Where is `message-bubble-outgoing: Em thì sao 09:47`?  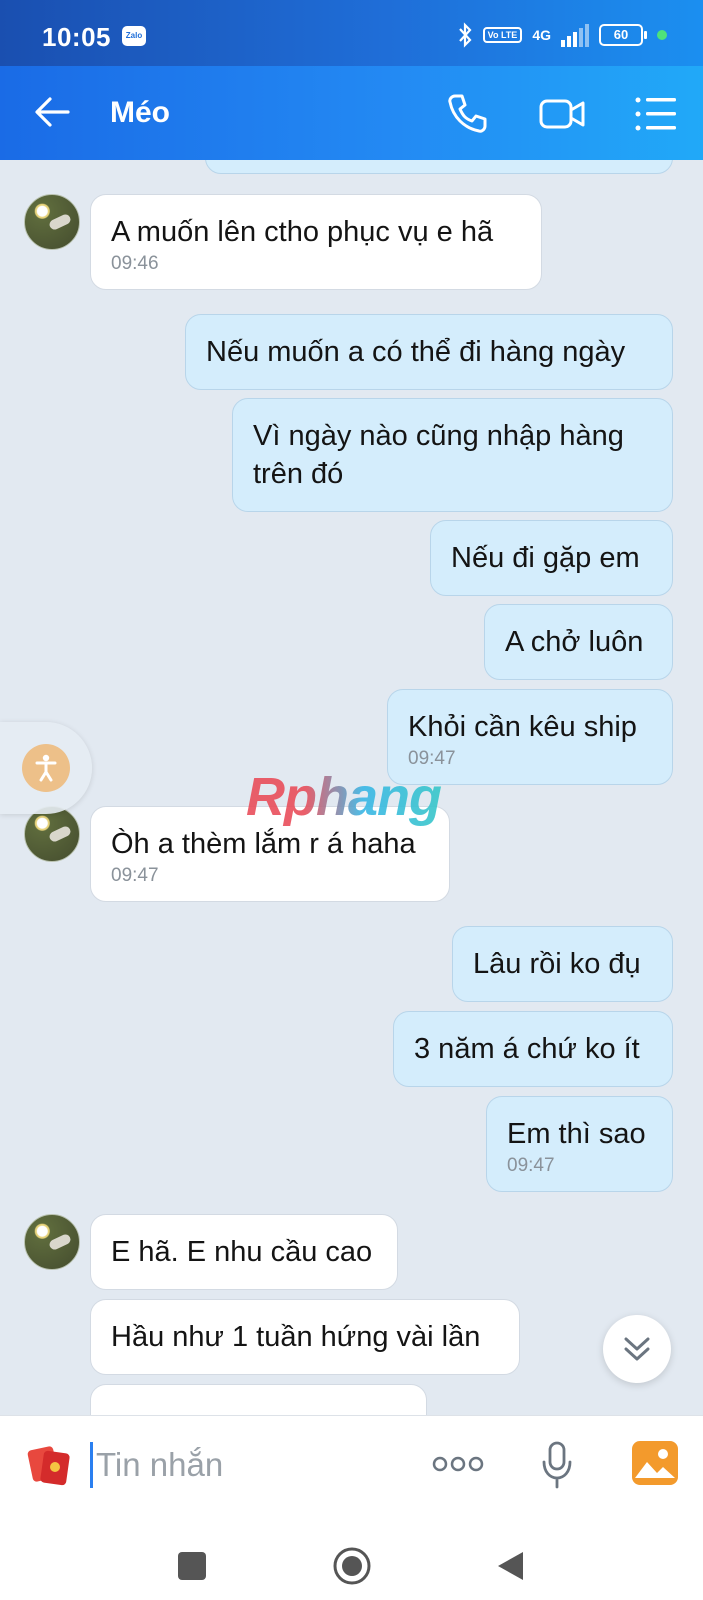
message-bubble-outgoing: Em thì sao 09:47 is located at coordinates (579, 1144).